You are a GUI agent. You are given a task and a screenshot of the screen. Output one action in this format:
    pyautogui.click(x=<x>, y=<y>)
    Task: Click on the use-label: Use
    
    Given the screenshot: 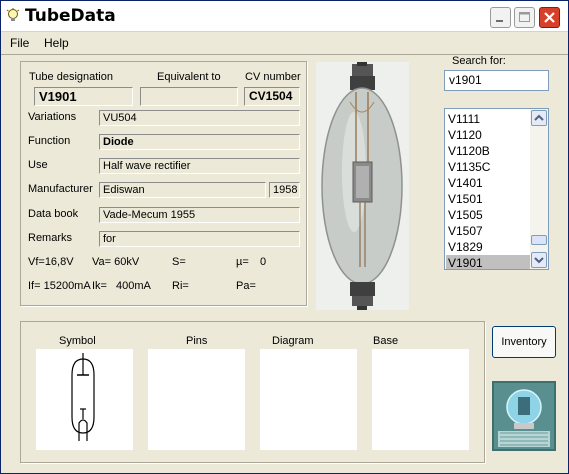 What is the action you would take?
    pyautogui.click(x=38, y=165)
    